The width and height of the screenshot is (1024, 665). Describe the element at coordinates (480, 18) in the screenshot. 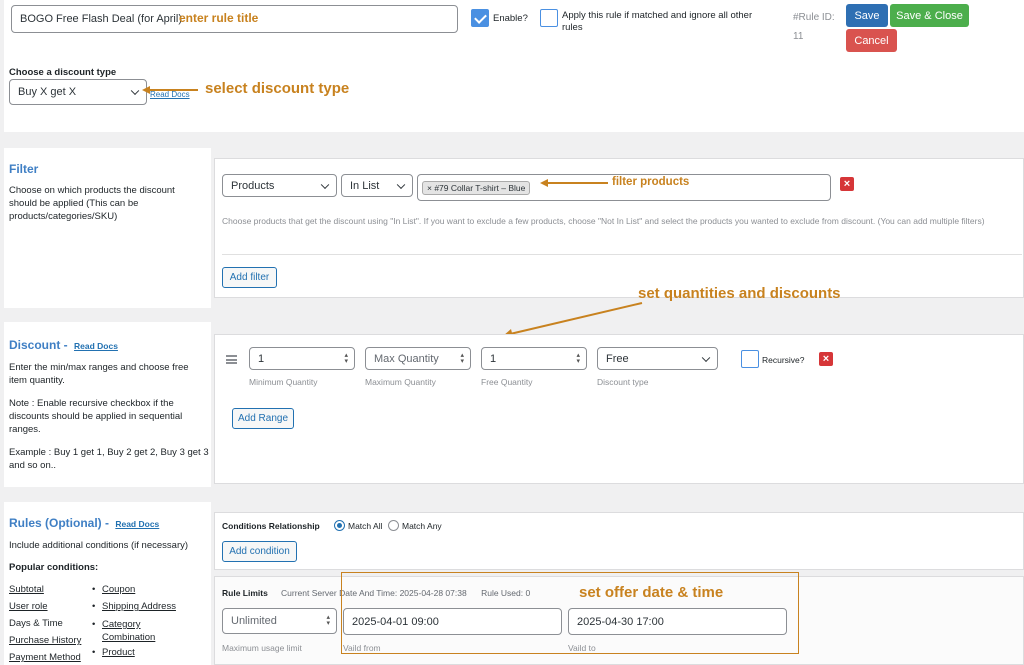

I see `enable-checkbox` at that location.